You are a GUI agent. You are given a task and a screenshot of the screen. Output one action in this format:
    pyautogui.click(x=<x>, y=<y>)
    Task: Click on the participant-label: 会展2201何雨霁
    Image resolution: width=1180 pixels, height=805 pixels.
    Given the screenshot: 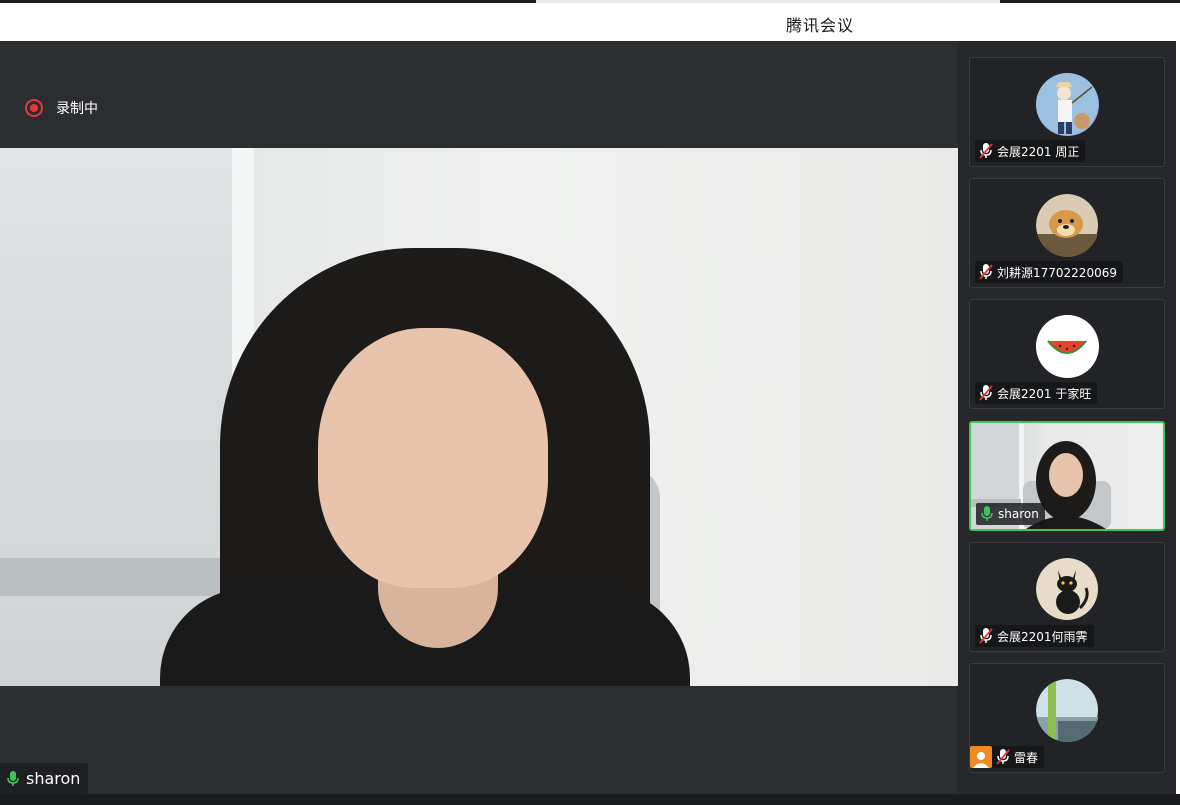 What is the action you would take?
    pyautogui.click(x=1034, y=636)
    